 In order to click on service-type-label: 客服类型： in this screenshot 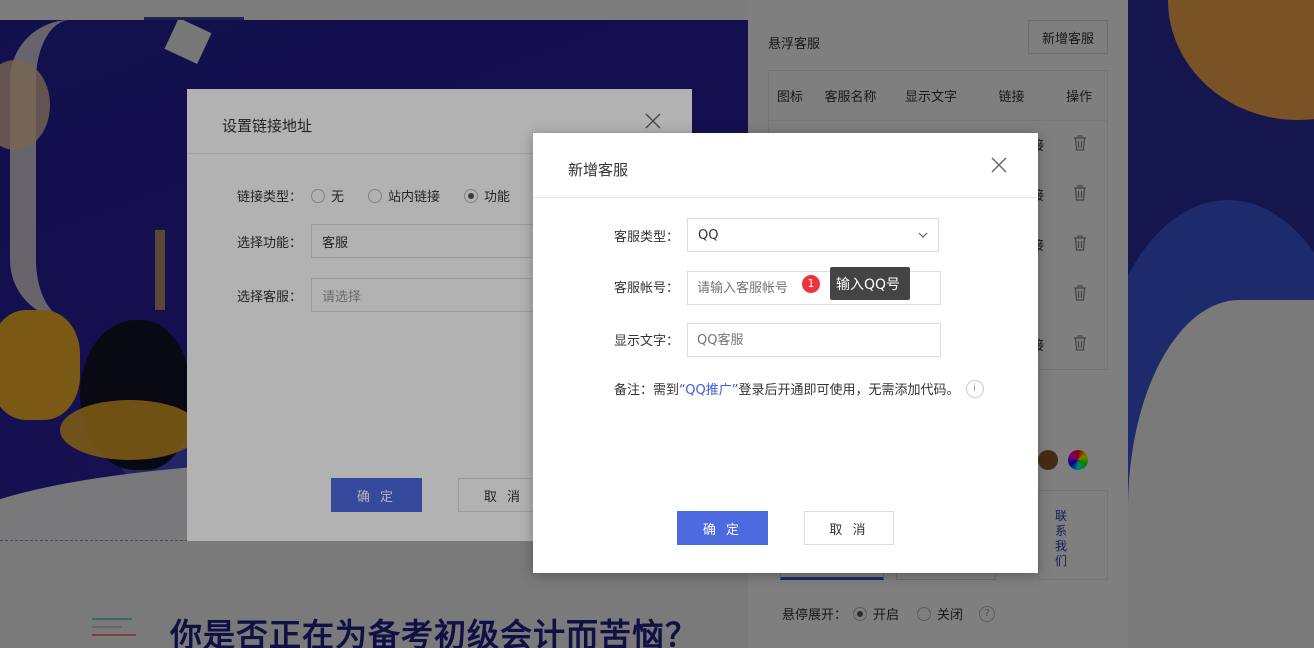, I will do `click(647, 237)`.